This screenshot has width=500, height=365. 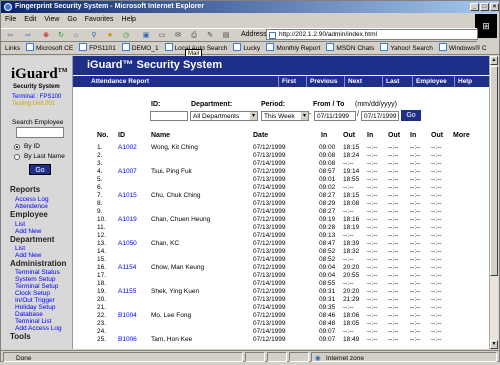 I want to click on search-employee-input, so click(x=40, y=132).